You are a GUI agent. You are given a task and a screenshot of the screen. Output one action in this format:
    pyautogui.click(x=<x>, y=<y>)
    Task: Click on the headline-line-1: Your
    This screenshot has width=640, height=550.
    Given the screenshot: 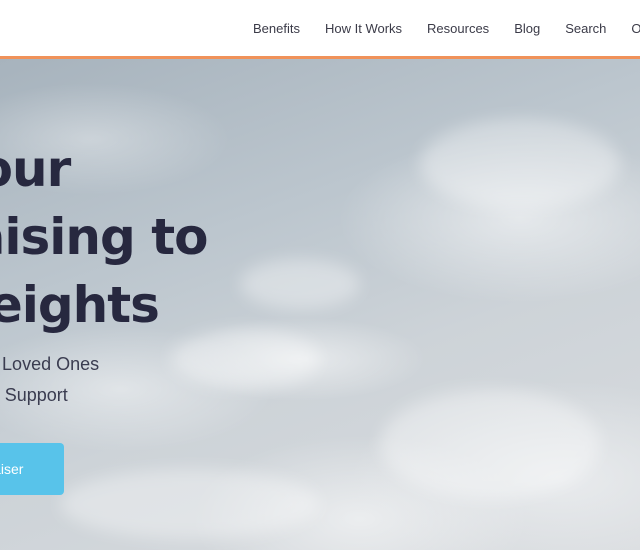 What is the action you would take?
    pyautogui.click(x=35, y=169)
    